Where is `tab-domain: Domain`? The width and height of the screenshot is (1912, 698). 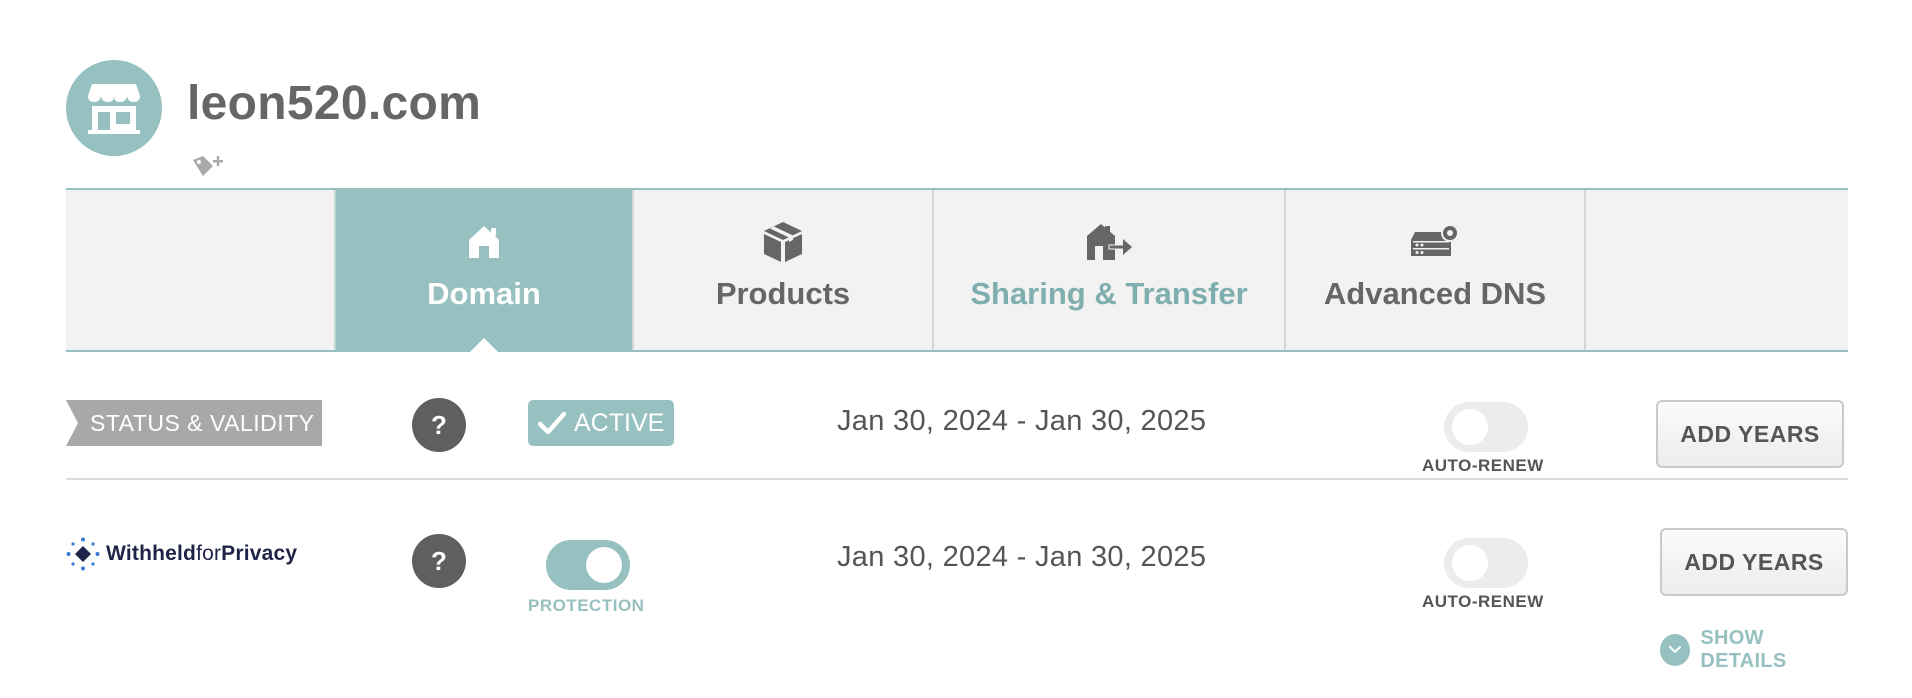 tab-domain: Domain is located at coordinates (483, 271).